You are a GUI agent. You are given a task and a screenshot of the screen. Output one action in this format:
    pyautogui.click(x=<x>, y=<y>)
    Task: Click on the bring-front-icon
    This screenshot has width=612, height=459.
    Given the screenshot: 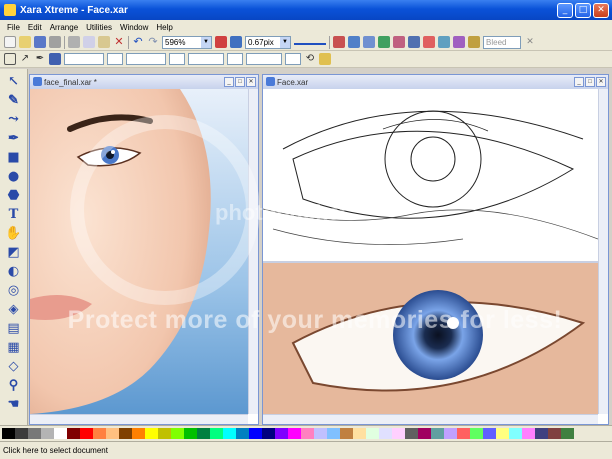 What is the action you would take?
    pyautogui.click(x=339, y=42)
    